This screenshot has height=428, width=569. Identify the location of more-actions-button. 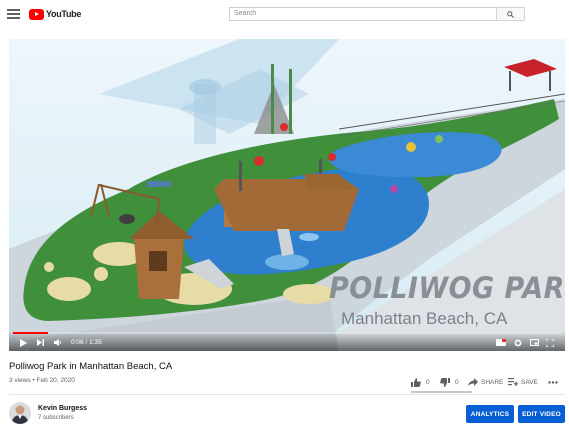
(553, 382).